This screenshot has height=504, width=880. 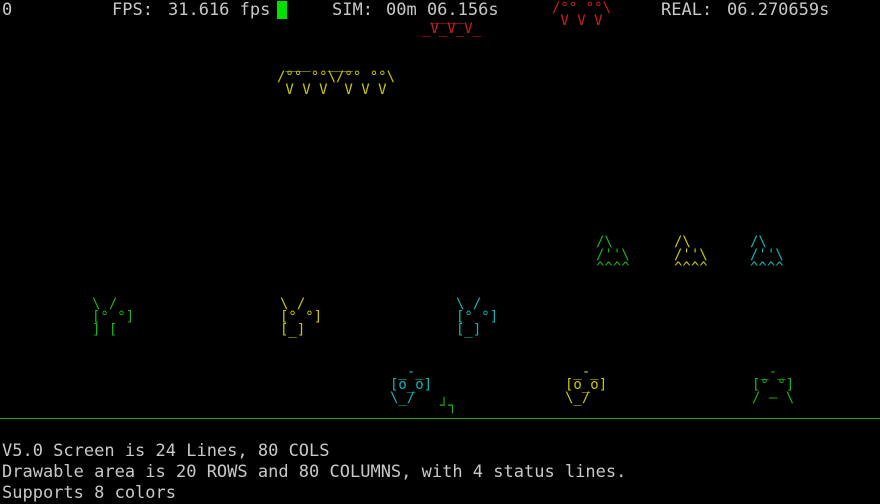 I want to click on score: 0, so click(x=7, y=10).